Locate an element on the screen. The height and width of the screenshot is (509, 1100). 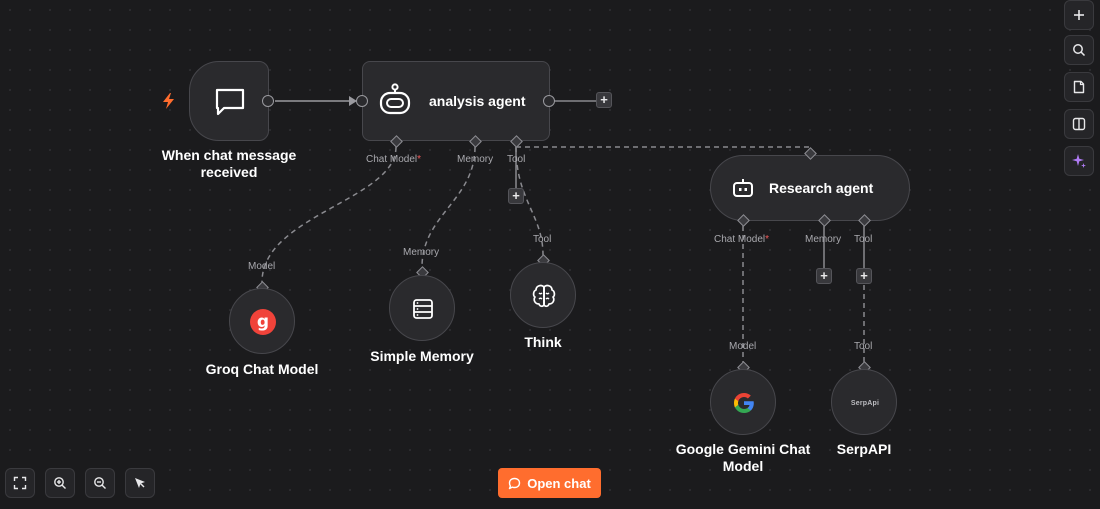
research-add-memory-button: + is located at coordinates (824, 276).